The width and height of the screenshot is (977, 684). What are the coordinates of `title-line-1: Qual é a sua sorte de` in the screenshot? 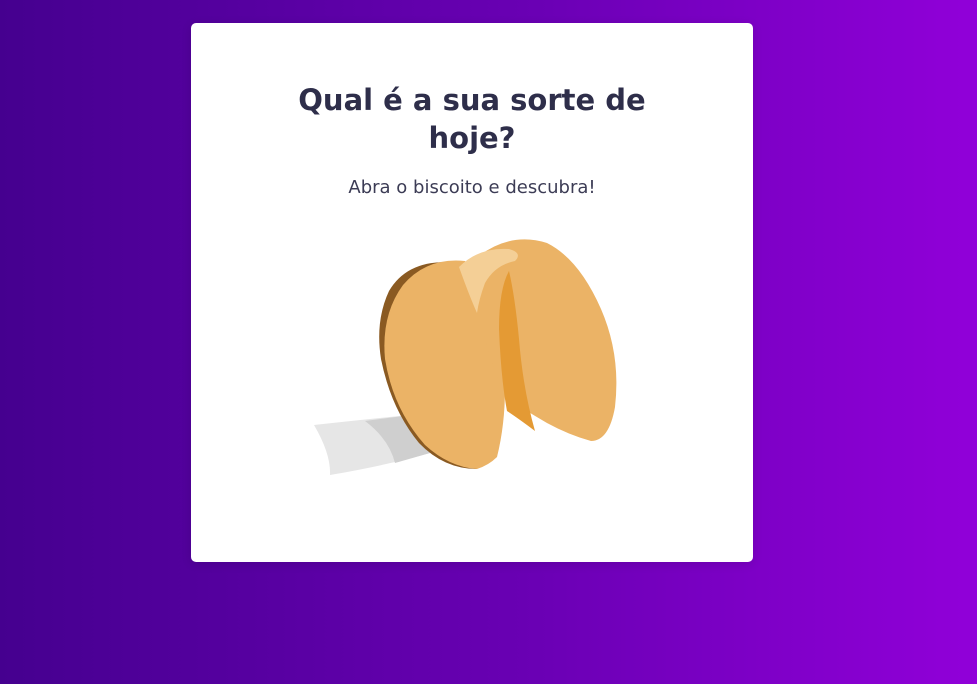 It's located at (472, 100).